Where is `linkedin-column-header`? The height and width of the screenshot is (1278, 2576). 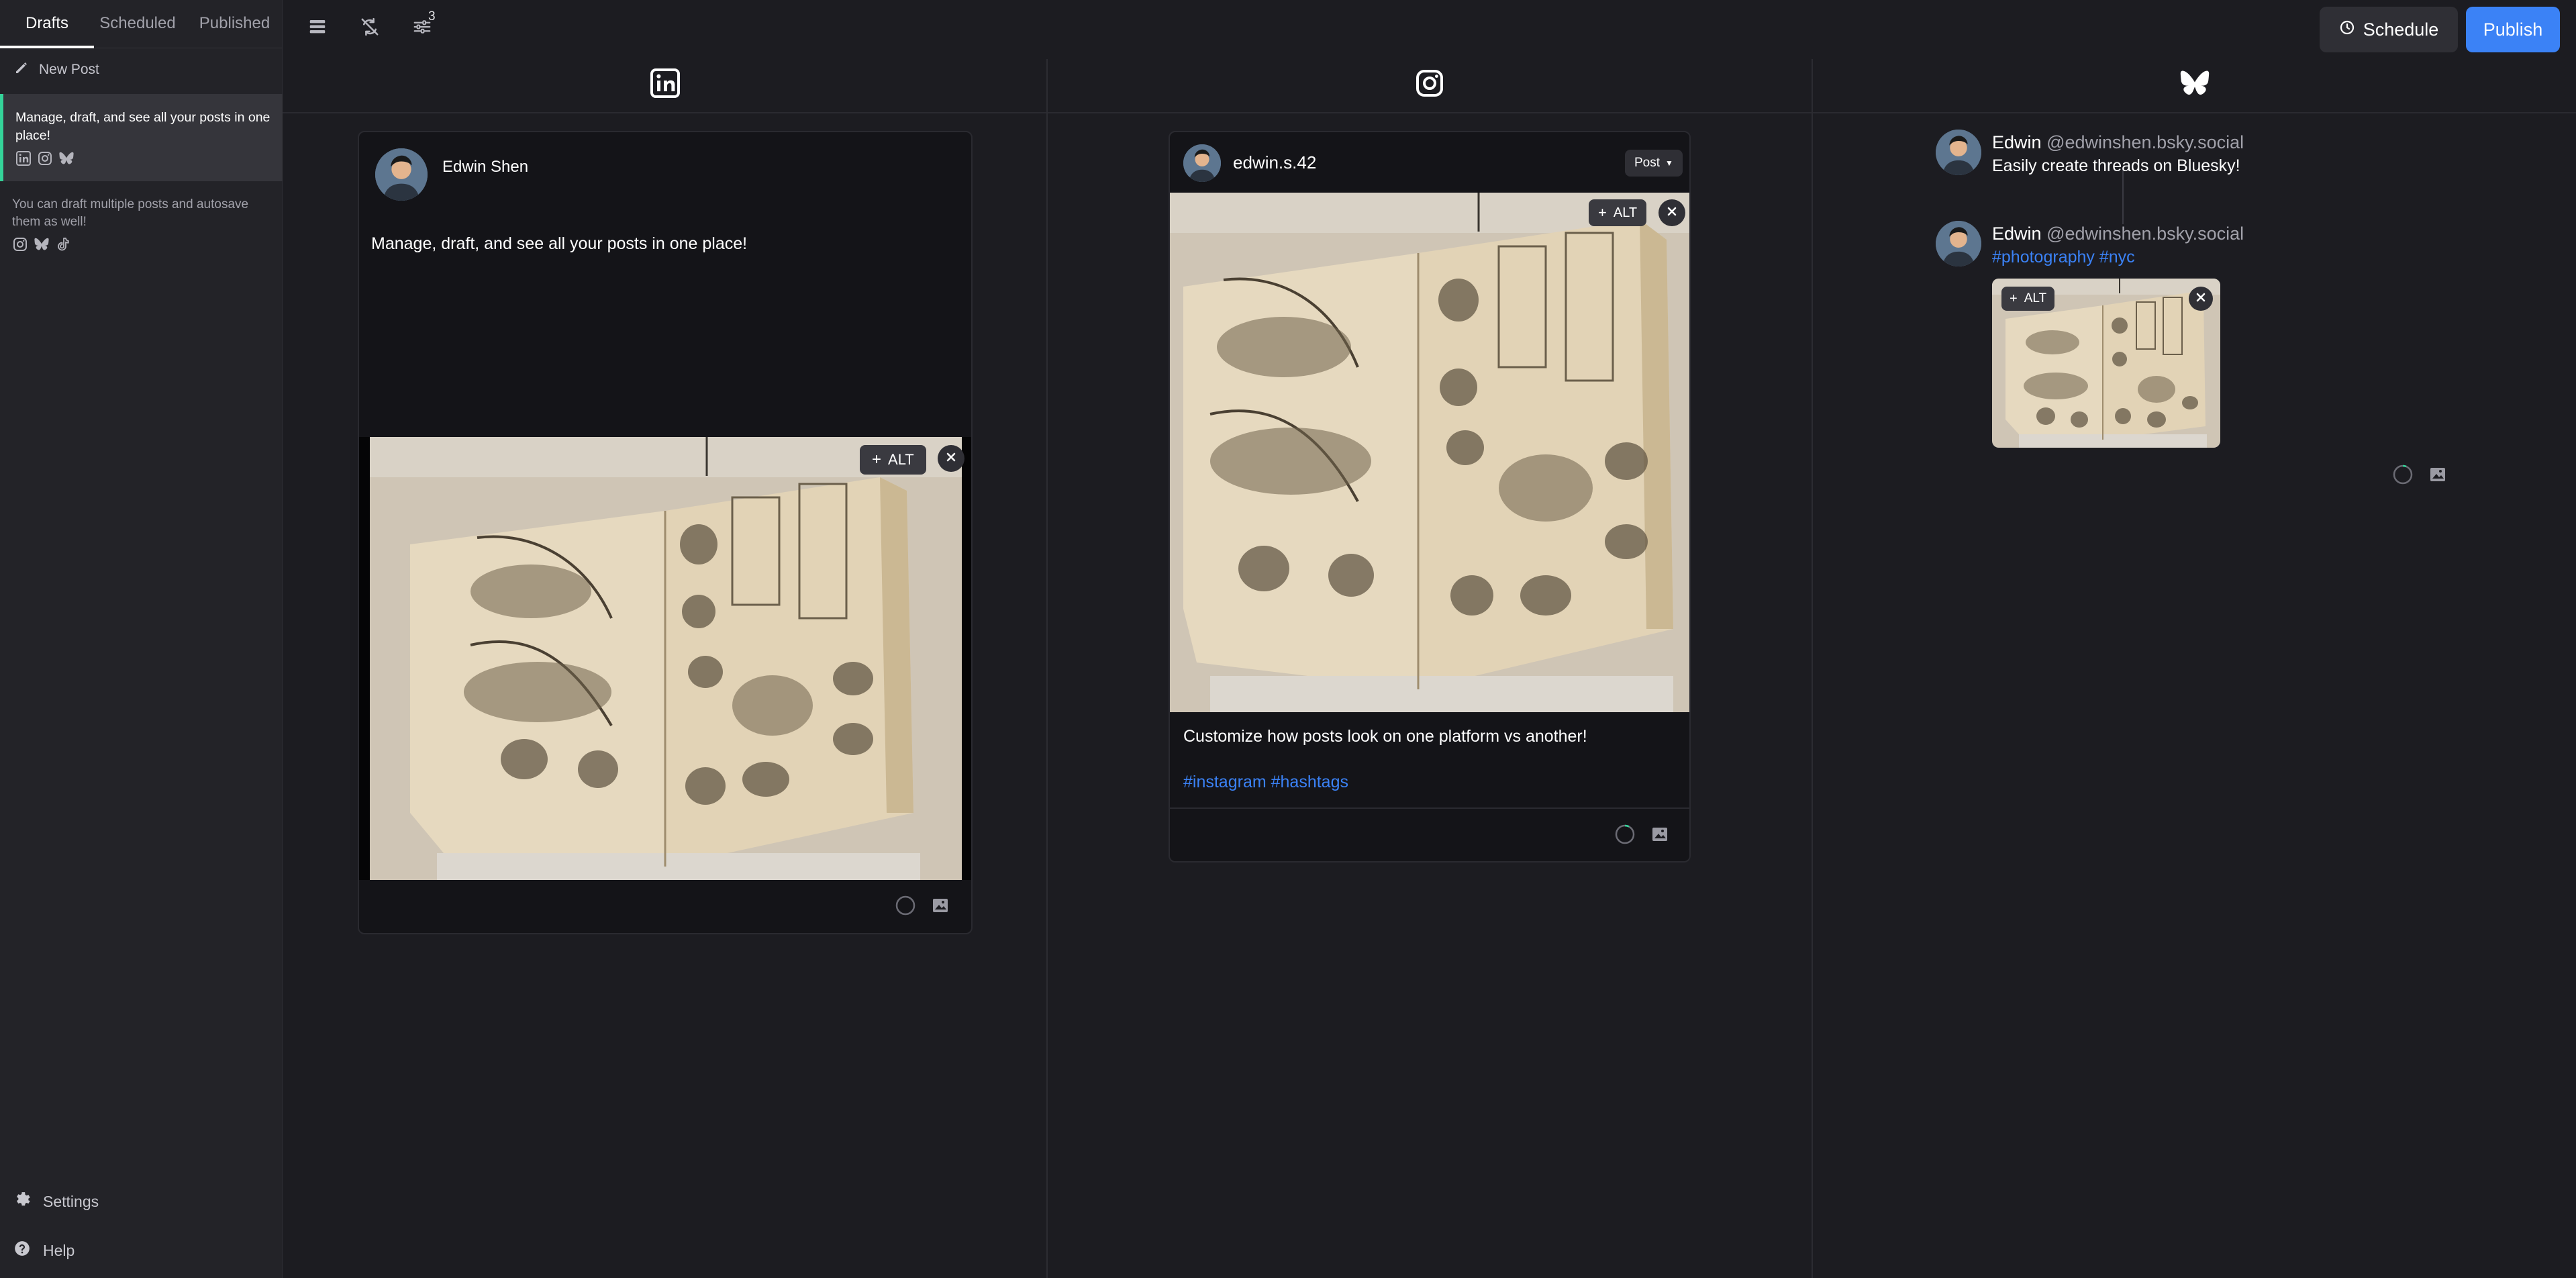
linkedin-column-header is located at coordinates (665, 83).